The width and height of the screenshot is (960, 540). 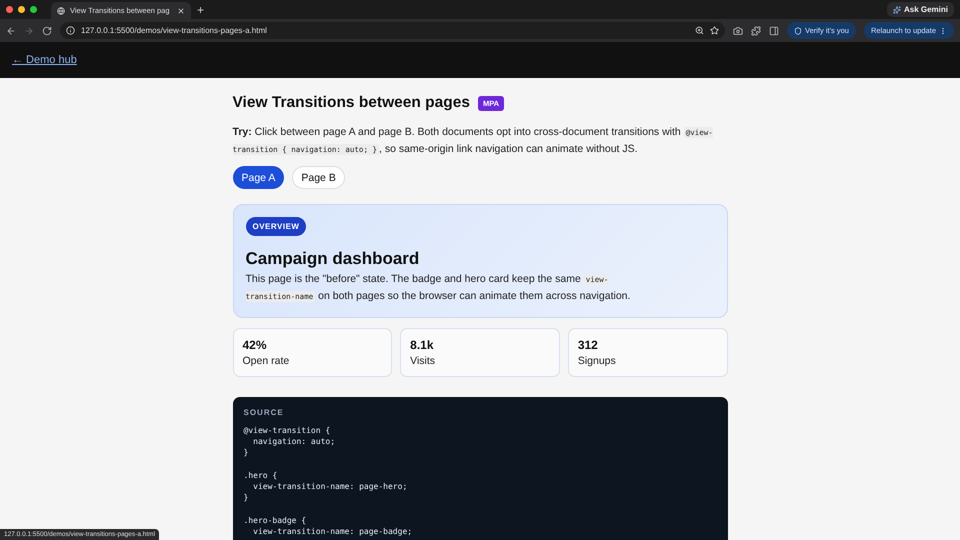 What do you see at coordinates (276, 226) in the screenshot?
I see `overview-badge: OVERVIEW` at bounding box center [276, 226].